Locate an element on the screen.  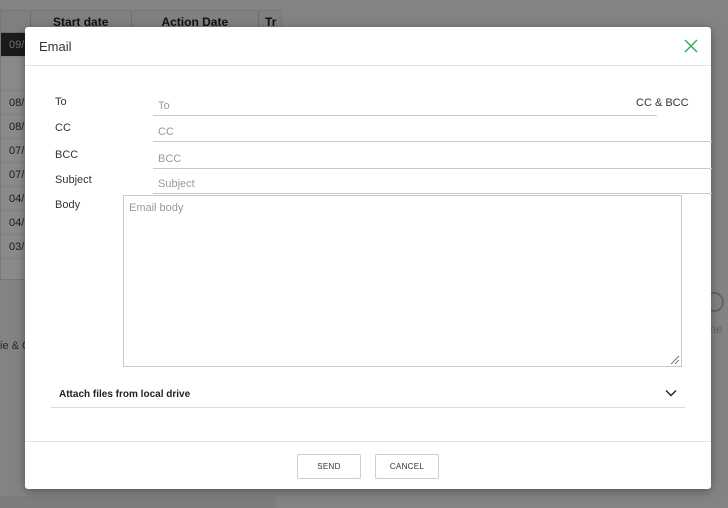
cc-row: CC is located at coordinates (383, 133).